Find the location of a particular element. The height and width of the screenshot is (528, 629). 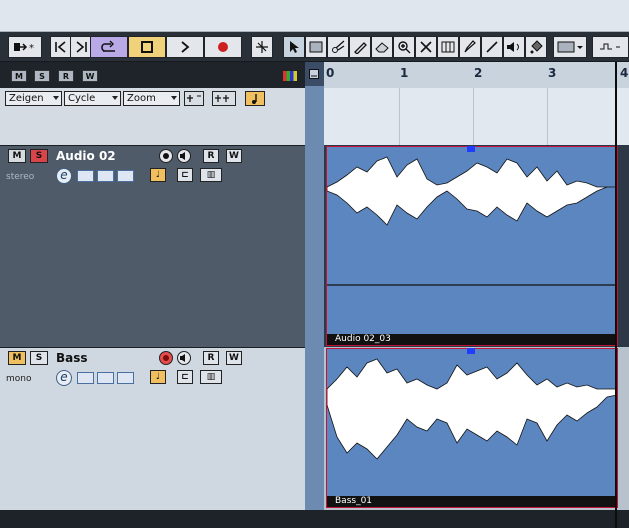

cycle-dropdown: Cycle is located at coordinates (92, 98).